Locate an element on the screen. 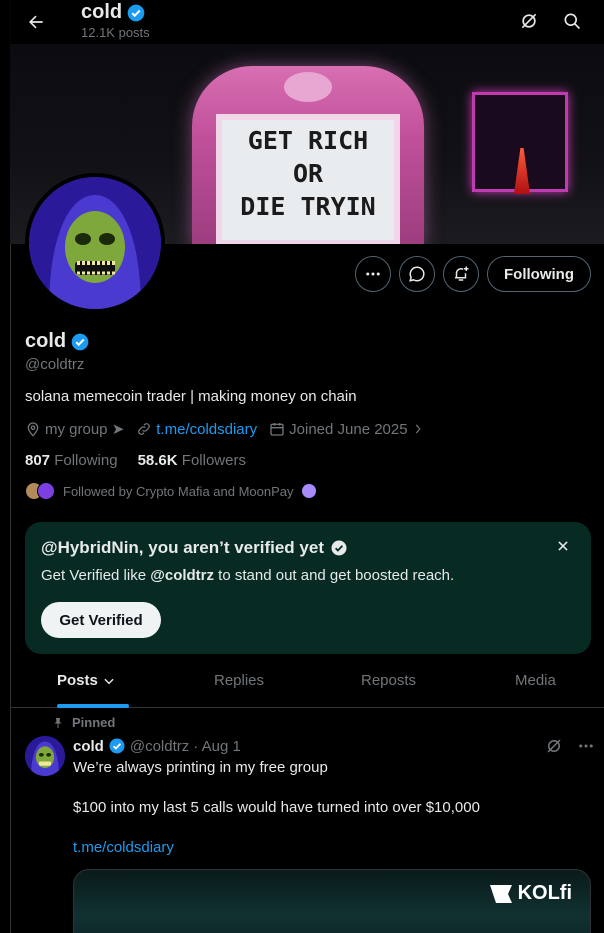  bell-plus-icon is located at coordinates (462, 273).